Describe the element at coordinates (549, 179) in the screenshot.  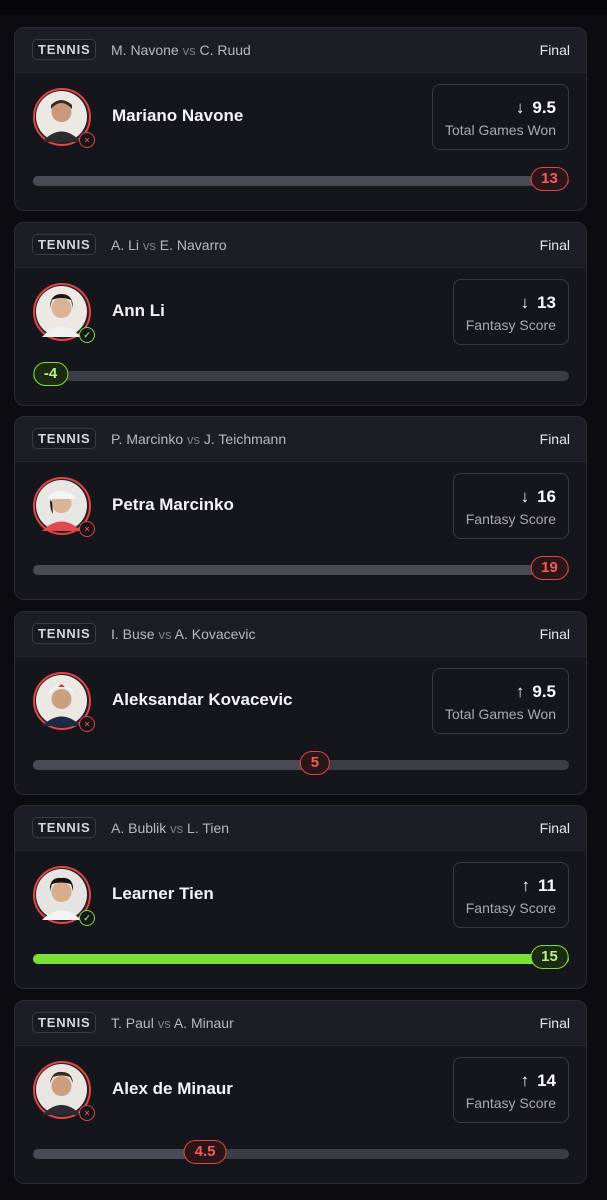
I see `actual-value-pill: 13` at that location.